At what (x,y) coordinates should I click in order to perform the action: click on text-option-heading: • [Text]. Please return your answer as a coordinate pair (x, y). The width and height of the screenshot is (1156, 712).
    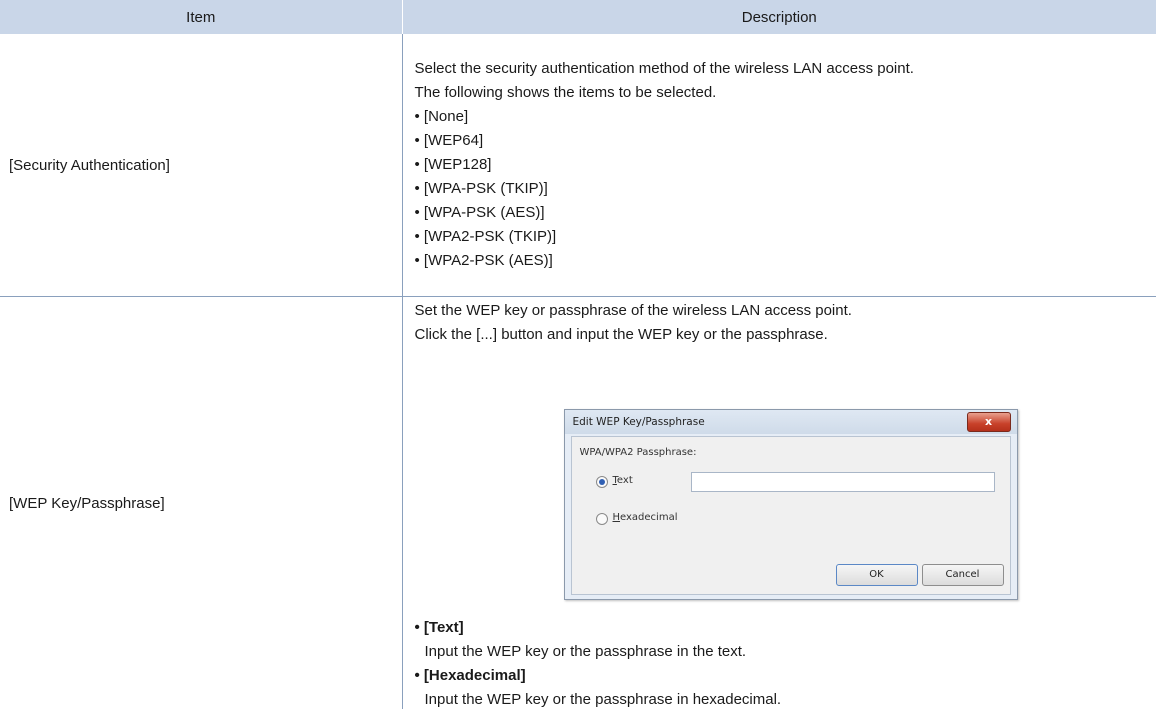
    Looking at the image, I should click on (598, 628).